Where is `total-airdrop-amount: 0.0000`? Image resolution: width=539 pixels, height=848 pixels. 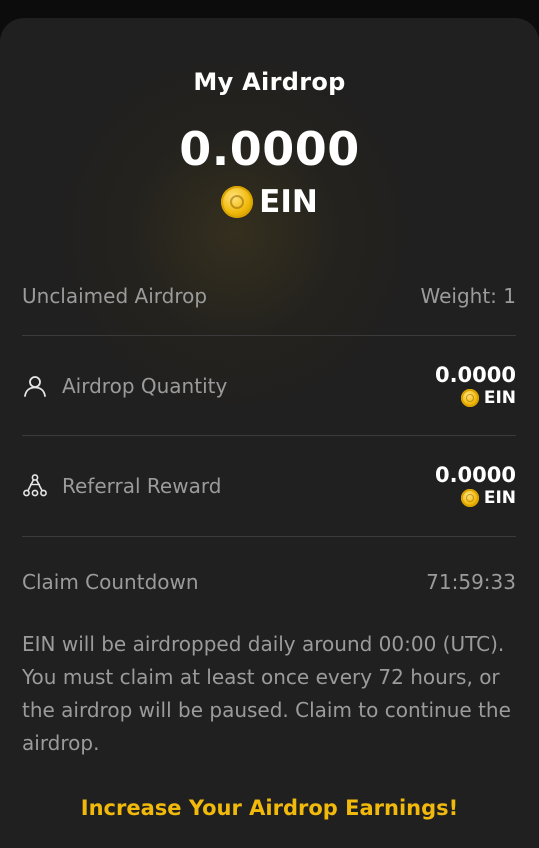 total-airdrop-amount: 0.0000 is located at coordinates (269, 149).